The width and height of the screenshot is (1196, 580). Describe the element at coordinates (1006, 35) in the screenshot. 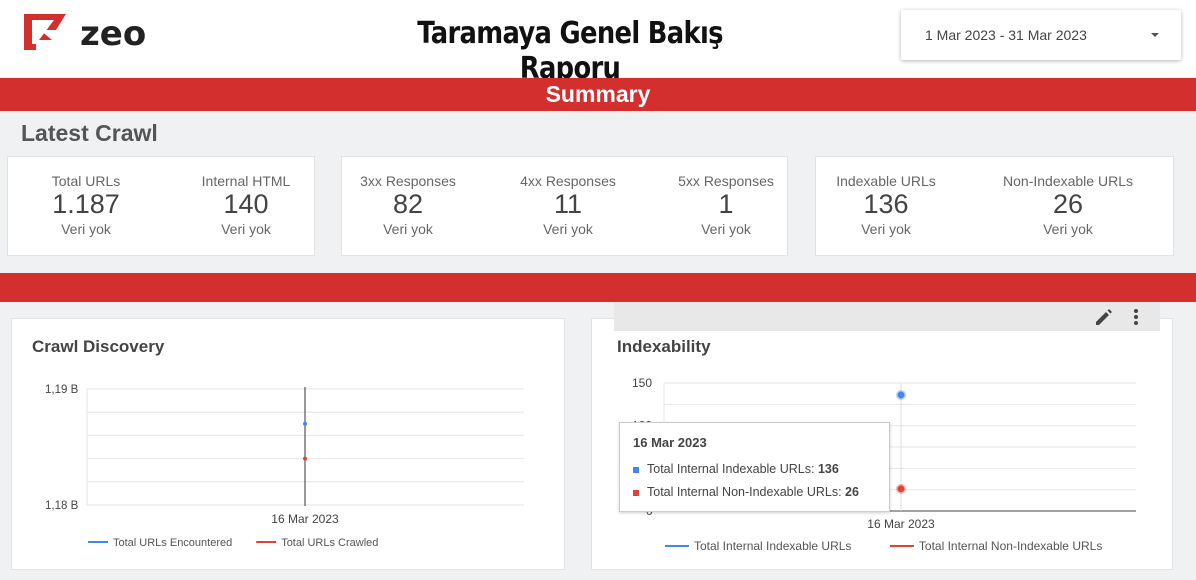

I see `date-range-value: 1 Mar 2023 - 31 Mar 2023` at that location.